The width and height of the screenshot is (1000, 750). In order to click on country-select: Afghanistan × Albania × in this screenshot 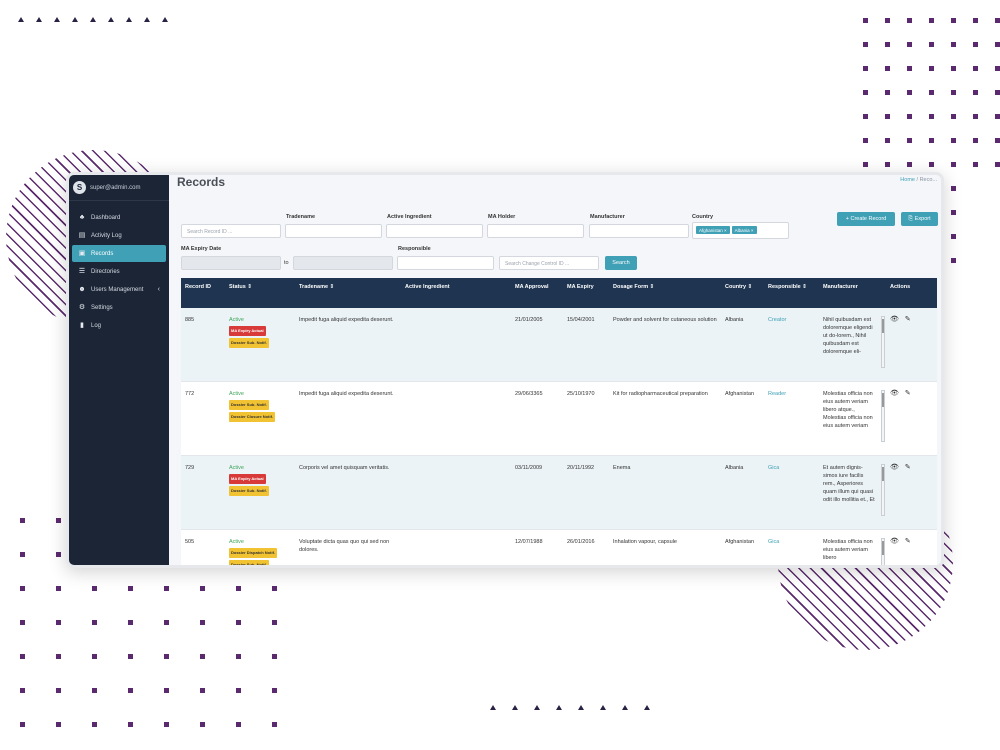, I will do `click(740, 230)`.